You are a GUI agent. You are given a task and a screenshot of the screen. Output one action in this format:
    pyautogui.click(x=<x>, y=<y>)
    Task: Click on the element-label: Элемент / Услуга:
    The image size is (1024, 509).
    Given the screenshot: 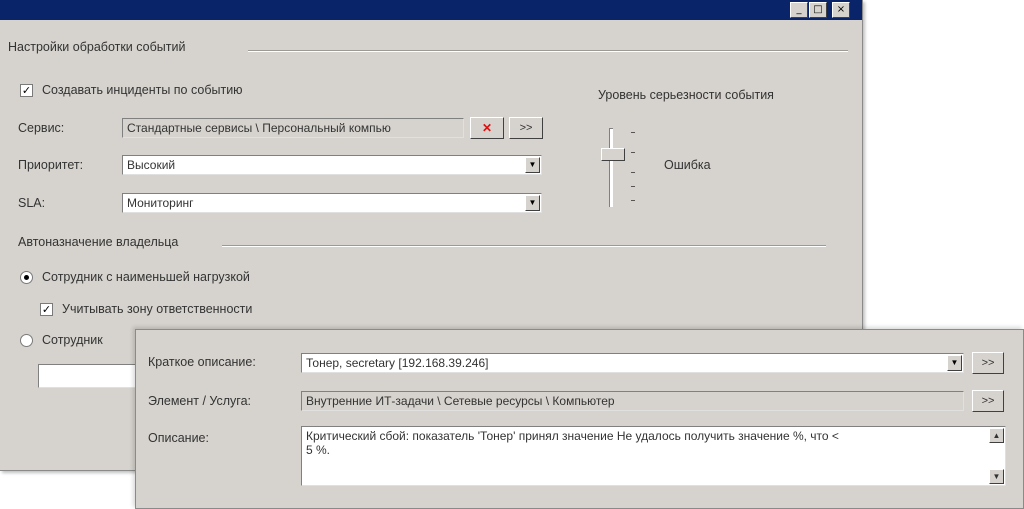 What is the action you would take?
    pyautogui.click(x=200, y=401)
    